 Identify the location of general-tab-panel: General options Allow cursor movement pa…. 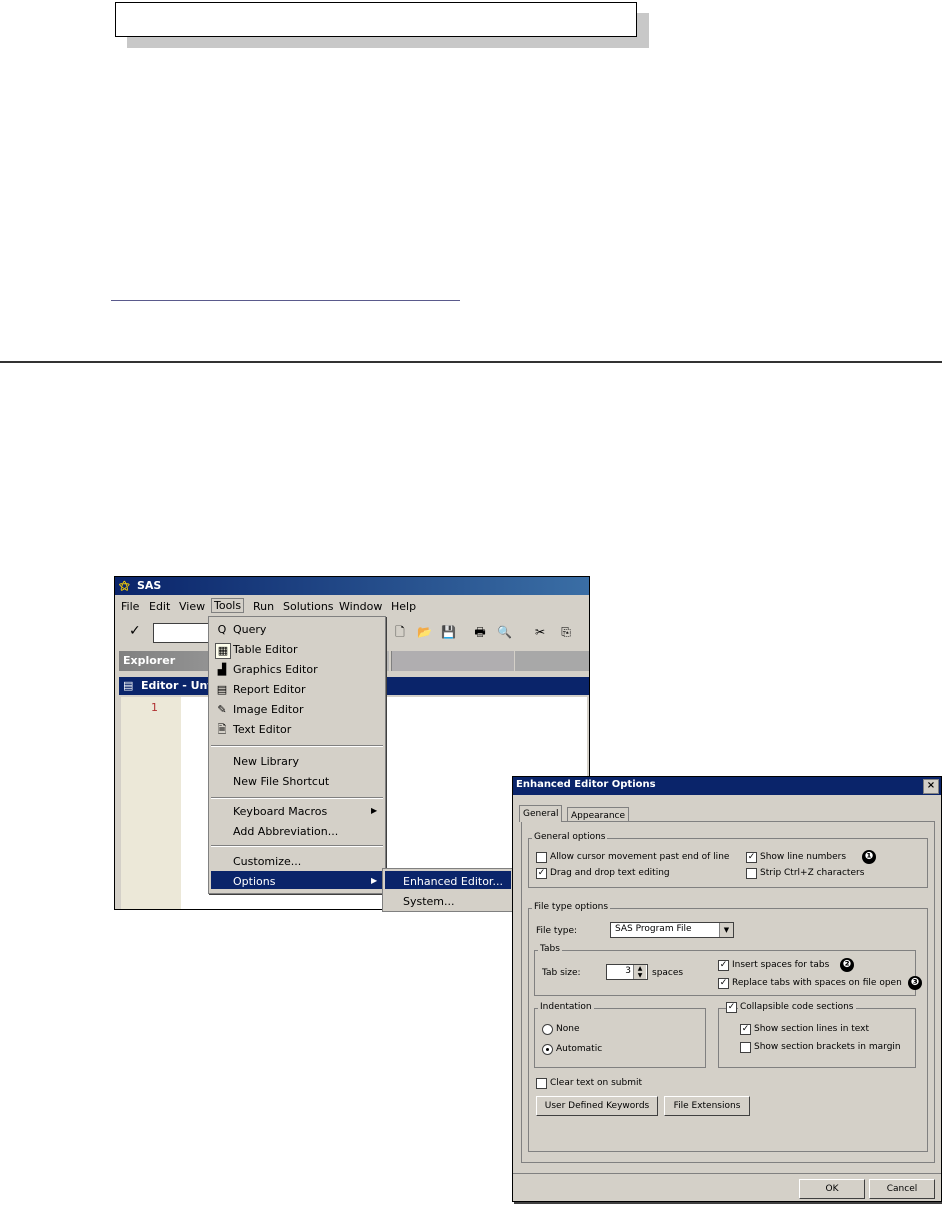
(728, 992).